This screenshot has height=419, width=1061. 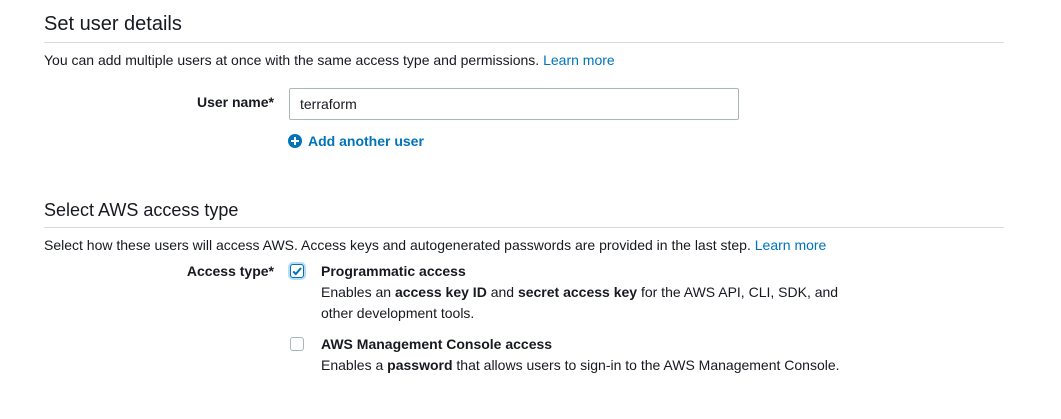 What do you see at coordinates (579, 60) in the screenshot?
I see `learn-more-link-user-details: Learn more` at bounding box center [579, 60].